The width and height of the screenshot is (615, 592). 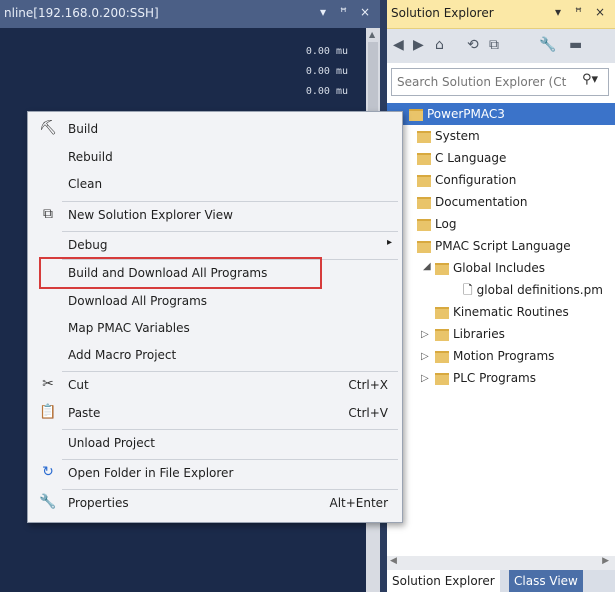 I want to click on home-icon: ⌂, so click(x=439, y=45).